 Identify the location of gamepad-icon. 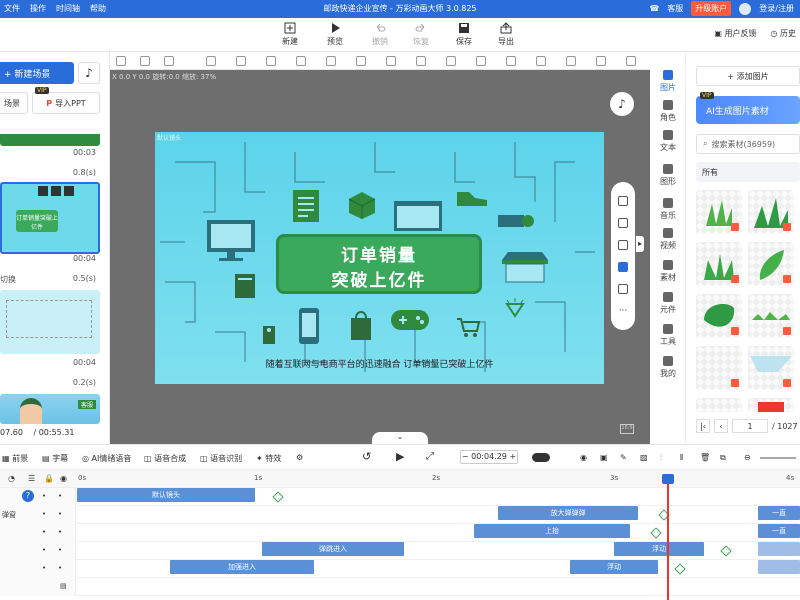
(410, 320).